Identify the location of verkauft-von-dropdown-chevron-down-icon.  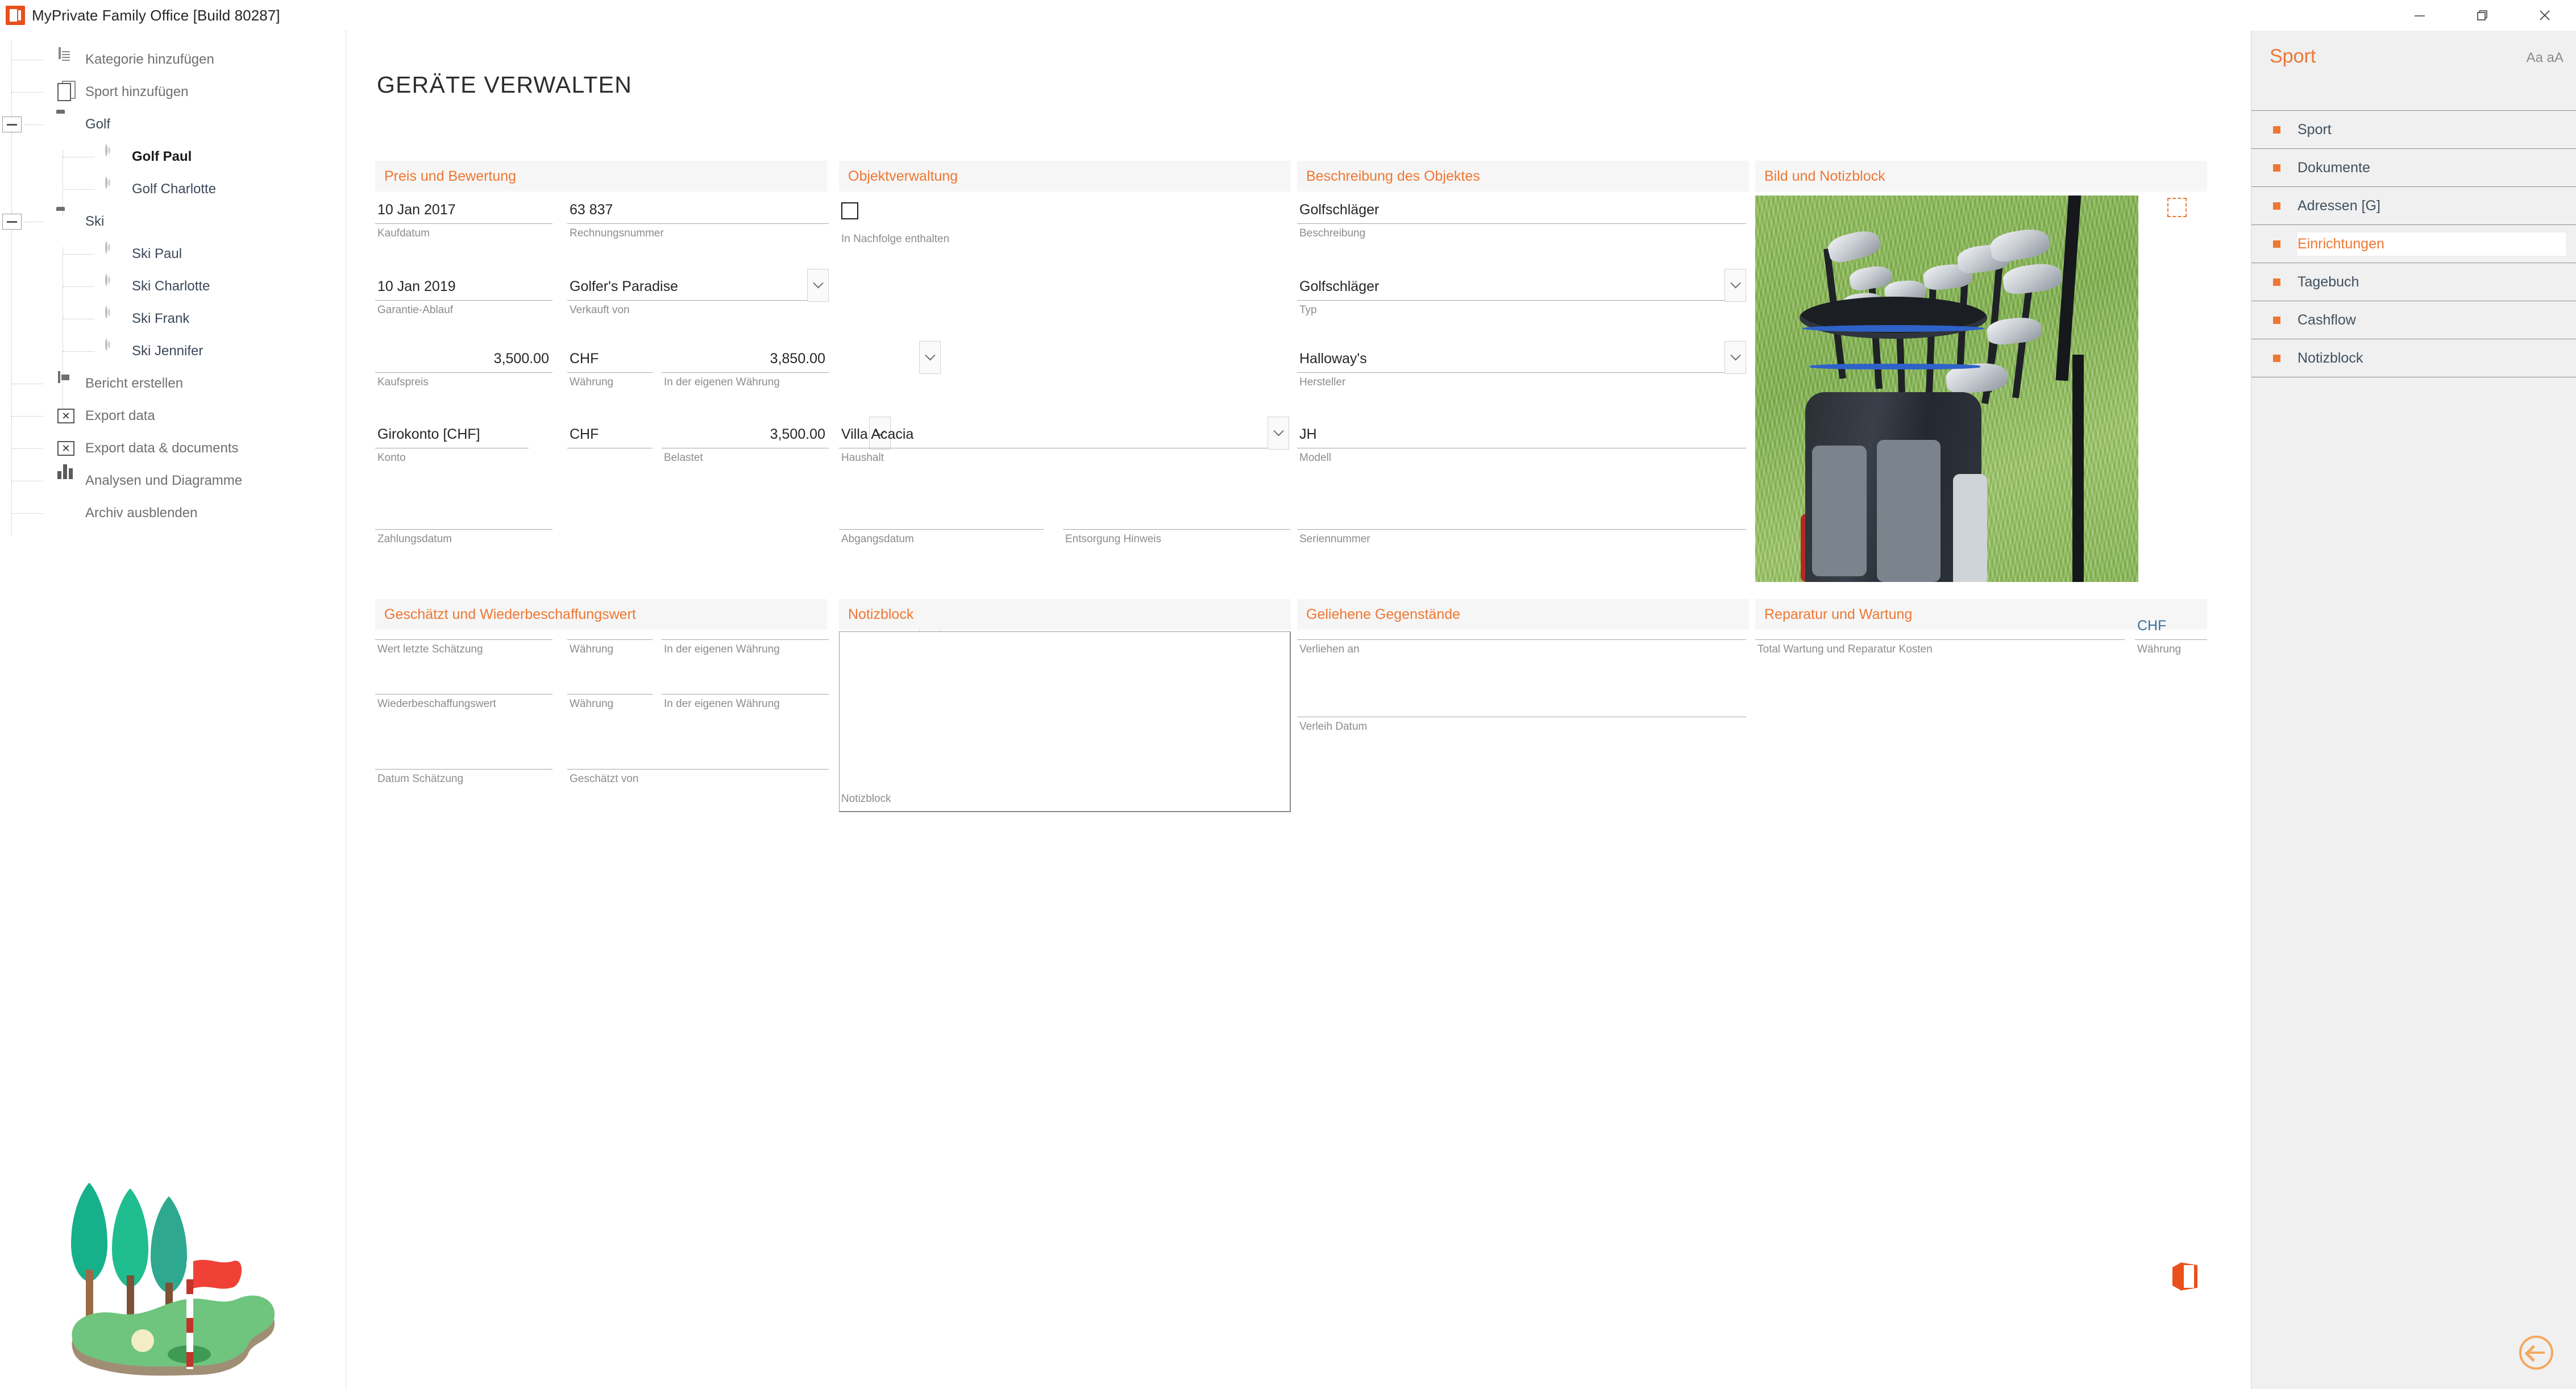
(818, 285).